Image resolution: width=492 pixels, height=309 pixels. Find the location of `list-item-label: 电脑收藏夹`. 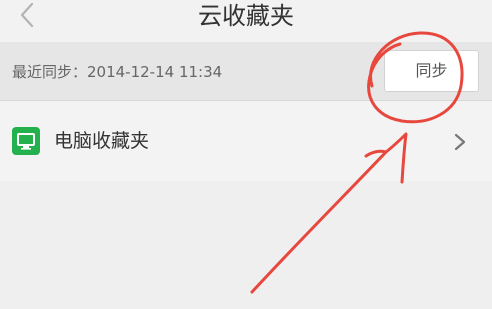

list-item-label: 电脑收藏夹 is located at coordinates (102, 141).